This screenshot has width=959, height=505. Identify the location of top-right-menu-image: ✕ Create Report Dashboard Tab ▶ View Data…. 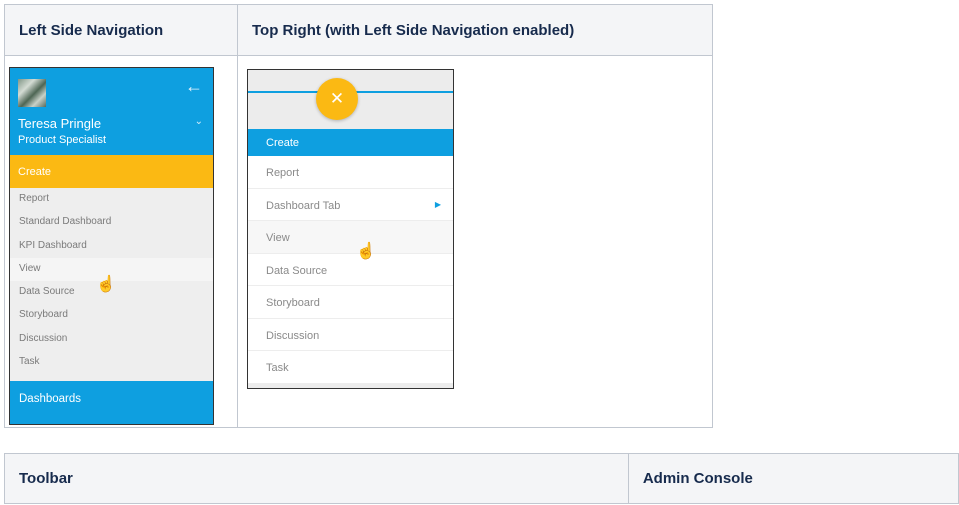
(350, 229).